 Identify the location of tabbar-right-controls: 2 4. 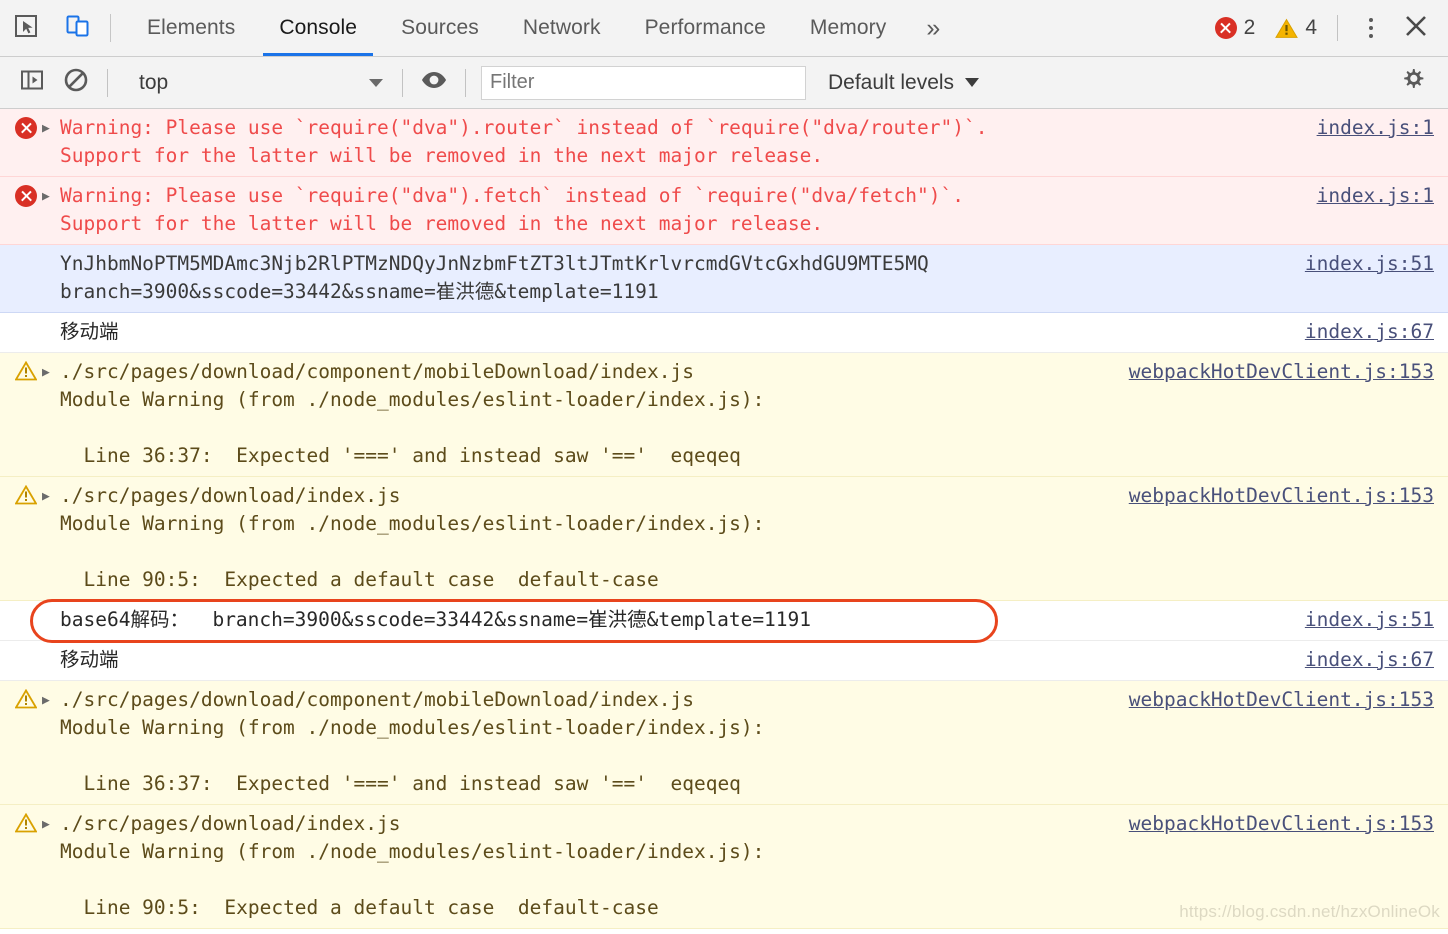
(1329, 28).